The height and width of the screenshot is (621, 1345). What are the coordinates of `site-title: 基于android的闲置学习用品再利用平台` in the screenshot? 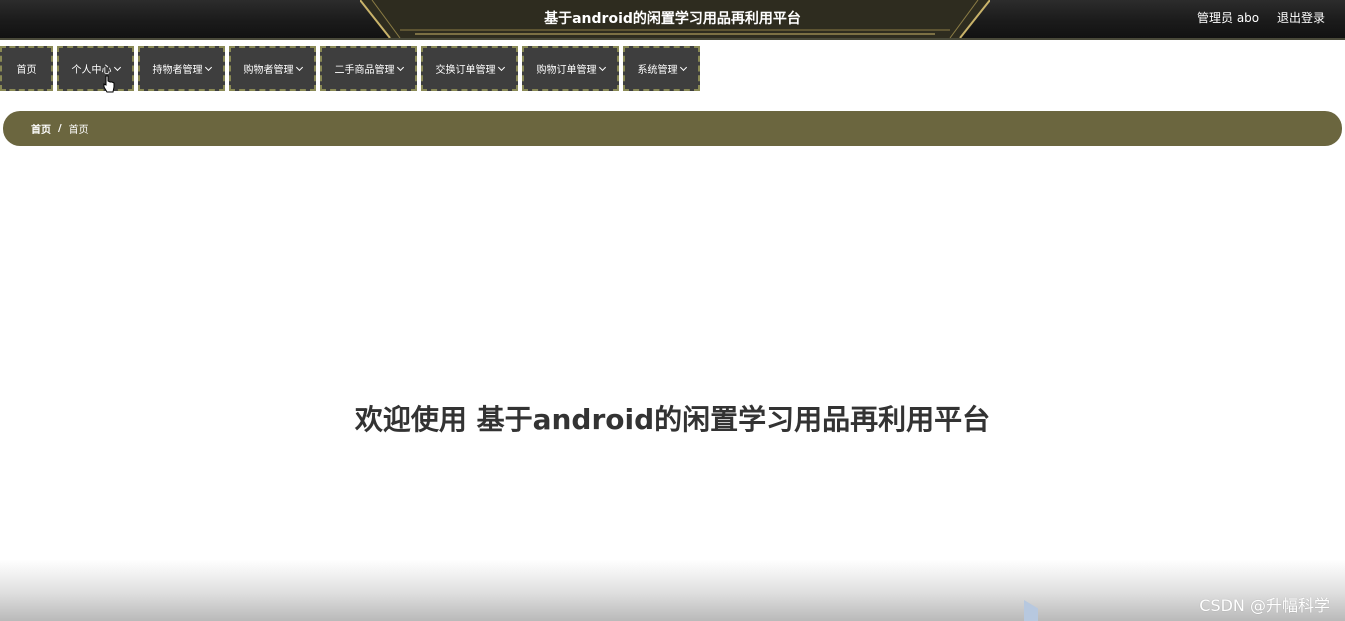 It's located at (672, 19).